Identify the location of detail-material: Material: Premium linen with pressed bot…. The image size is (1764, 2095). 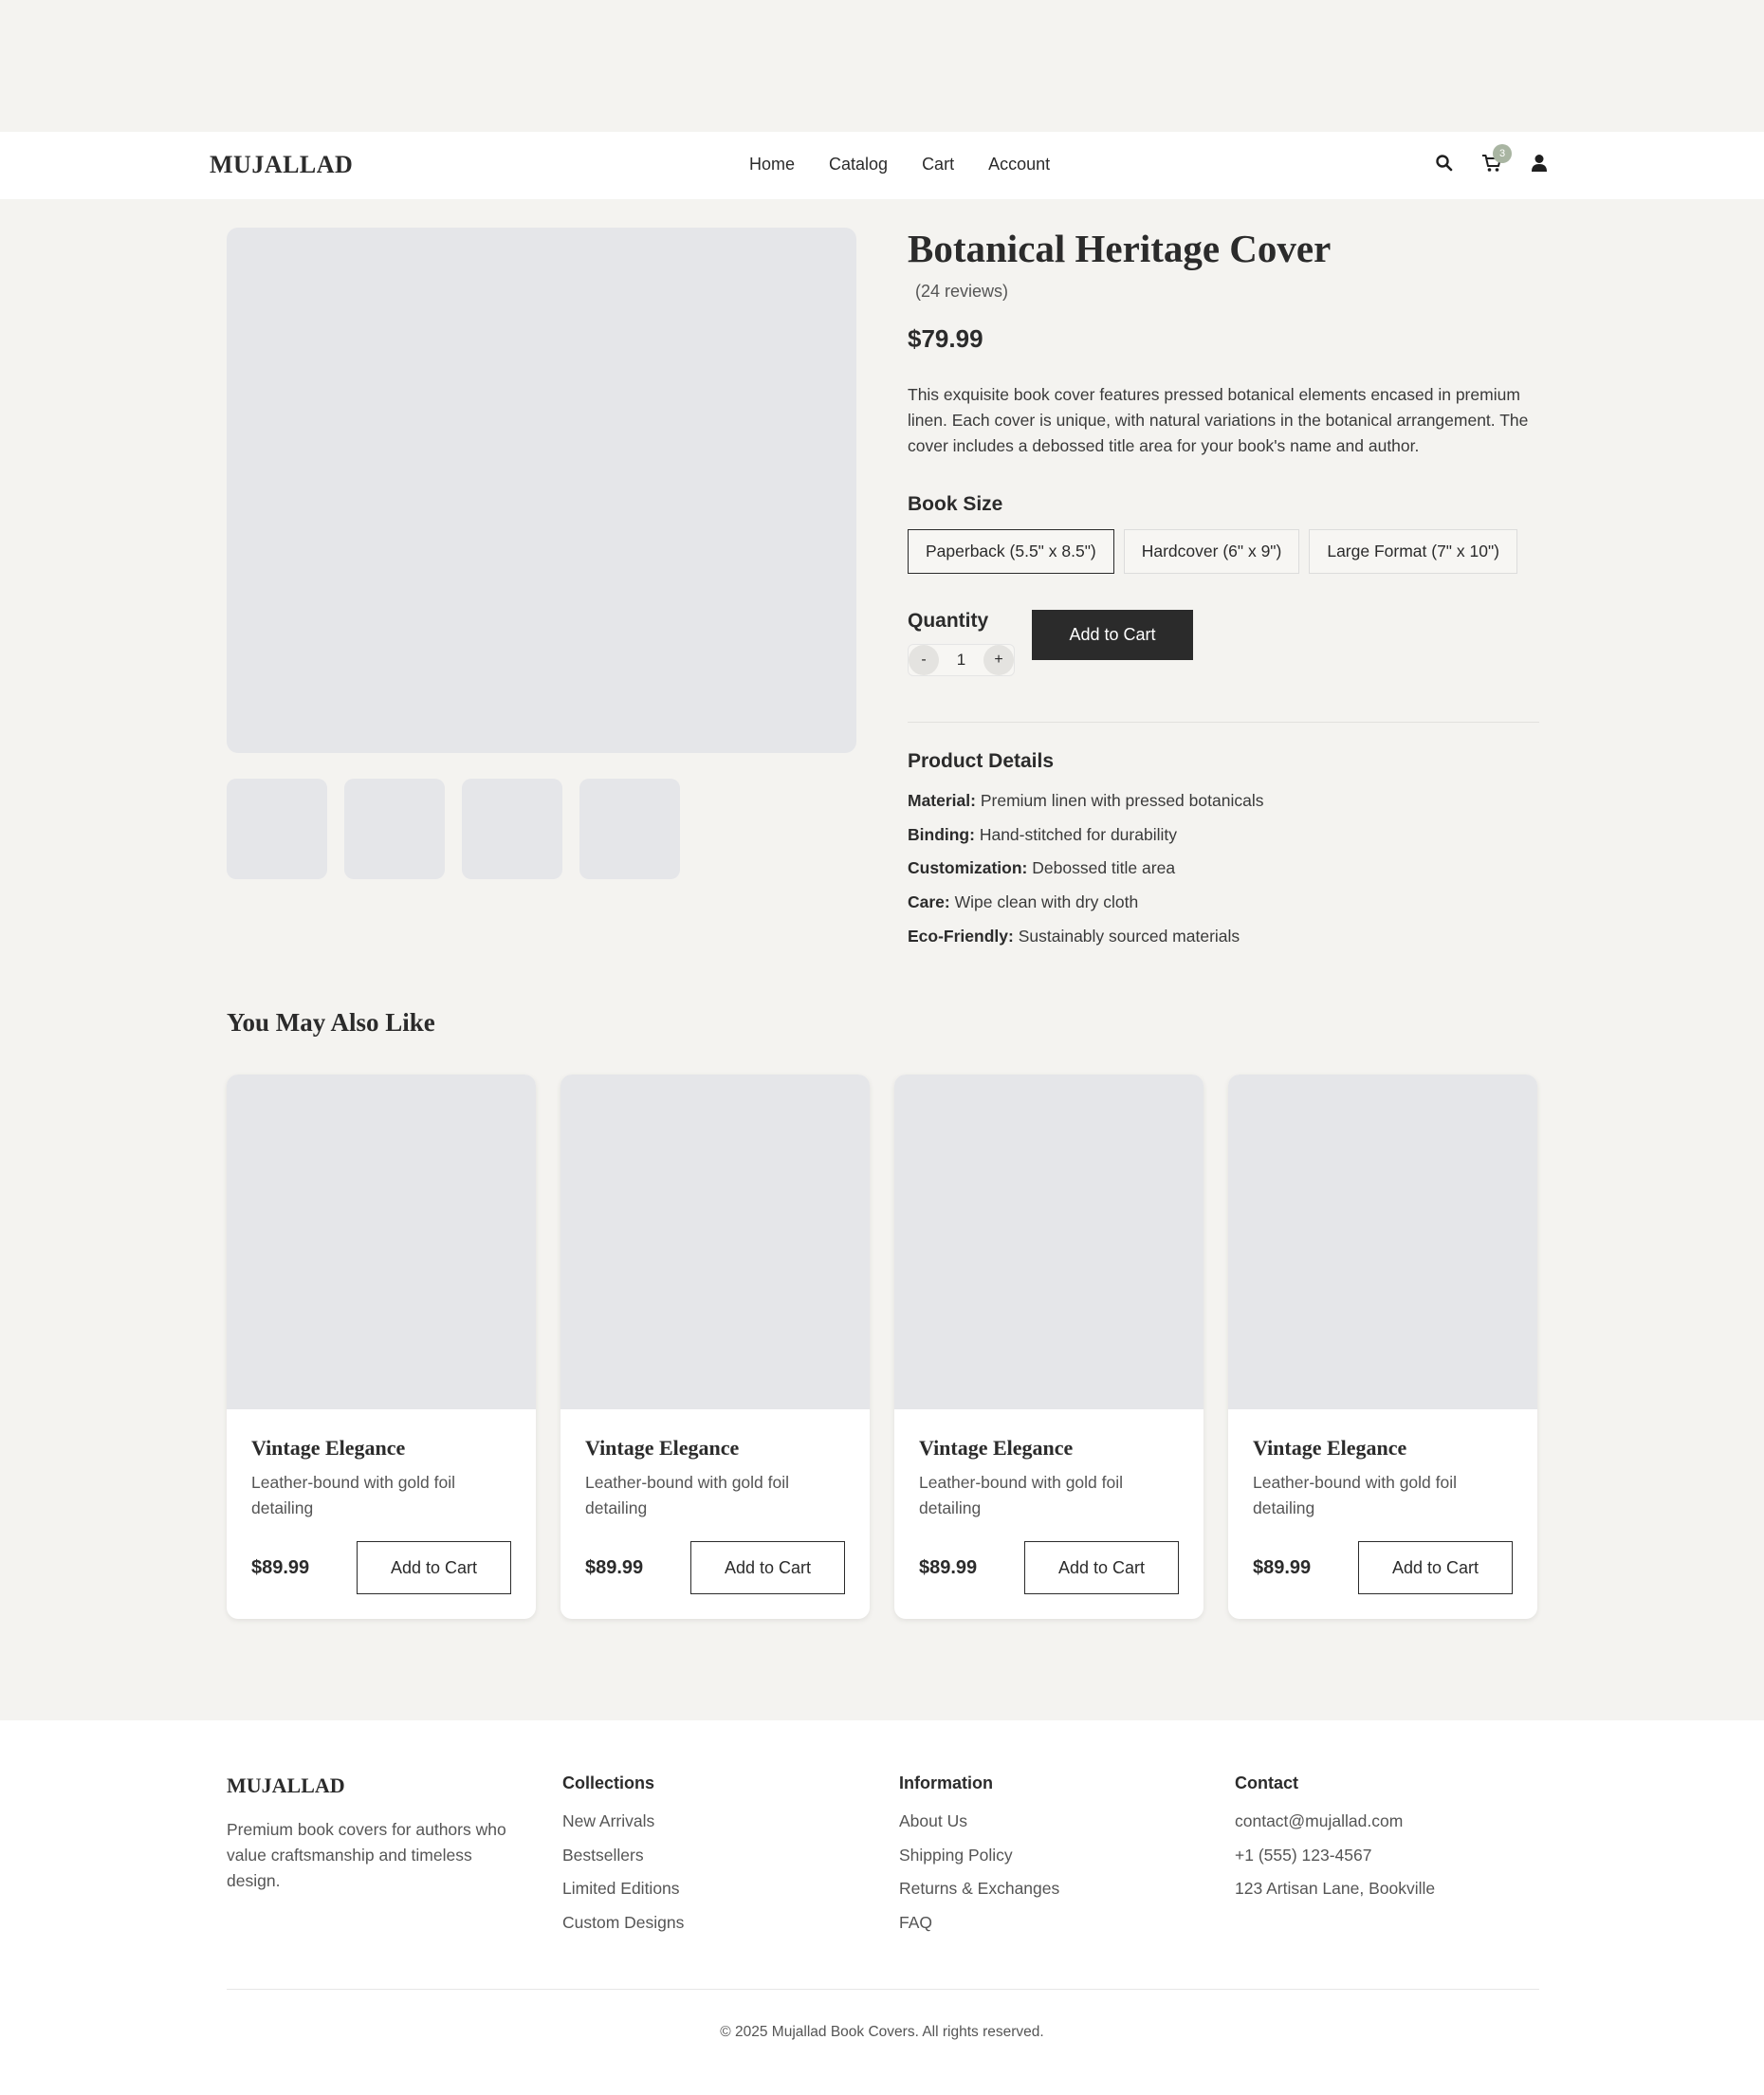
(1086, 801).